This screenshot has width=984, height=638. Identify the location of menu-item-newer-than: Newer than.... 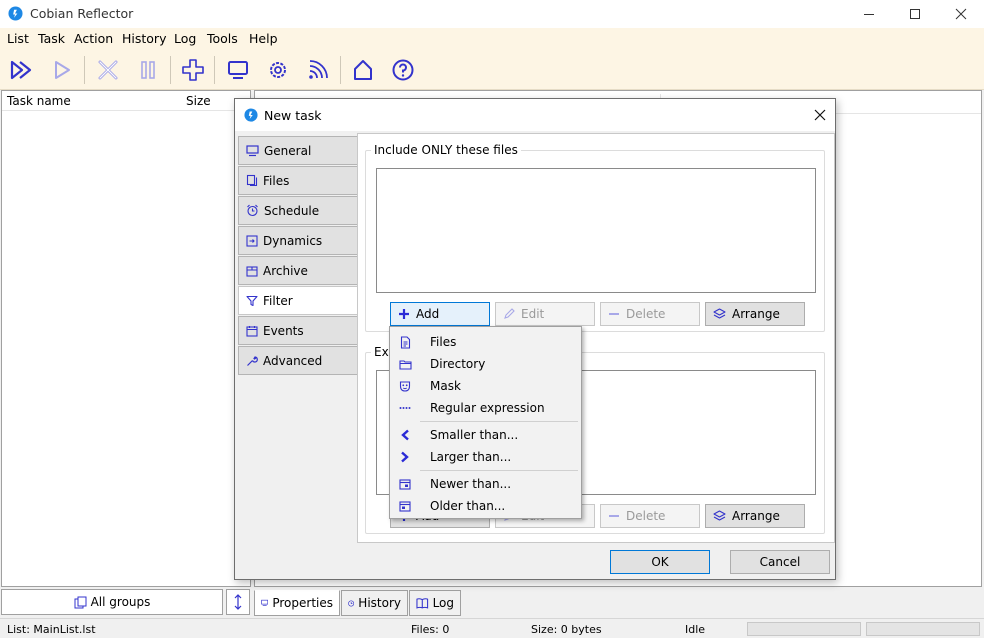
(485, 484).